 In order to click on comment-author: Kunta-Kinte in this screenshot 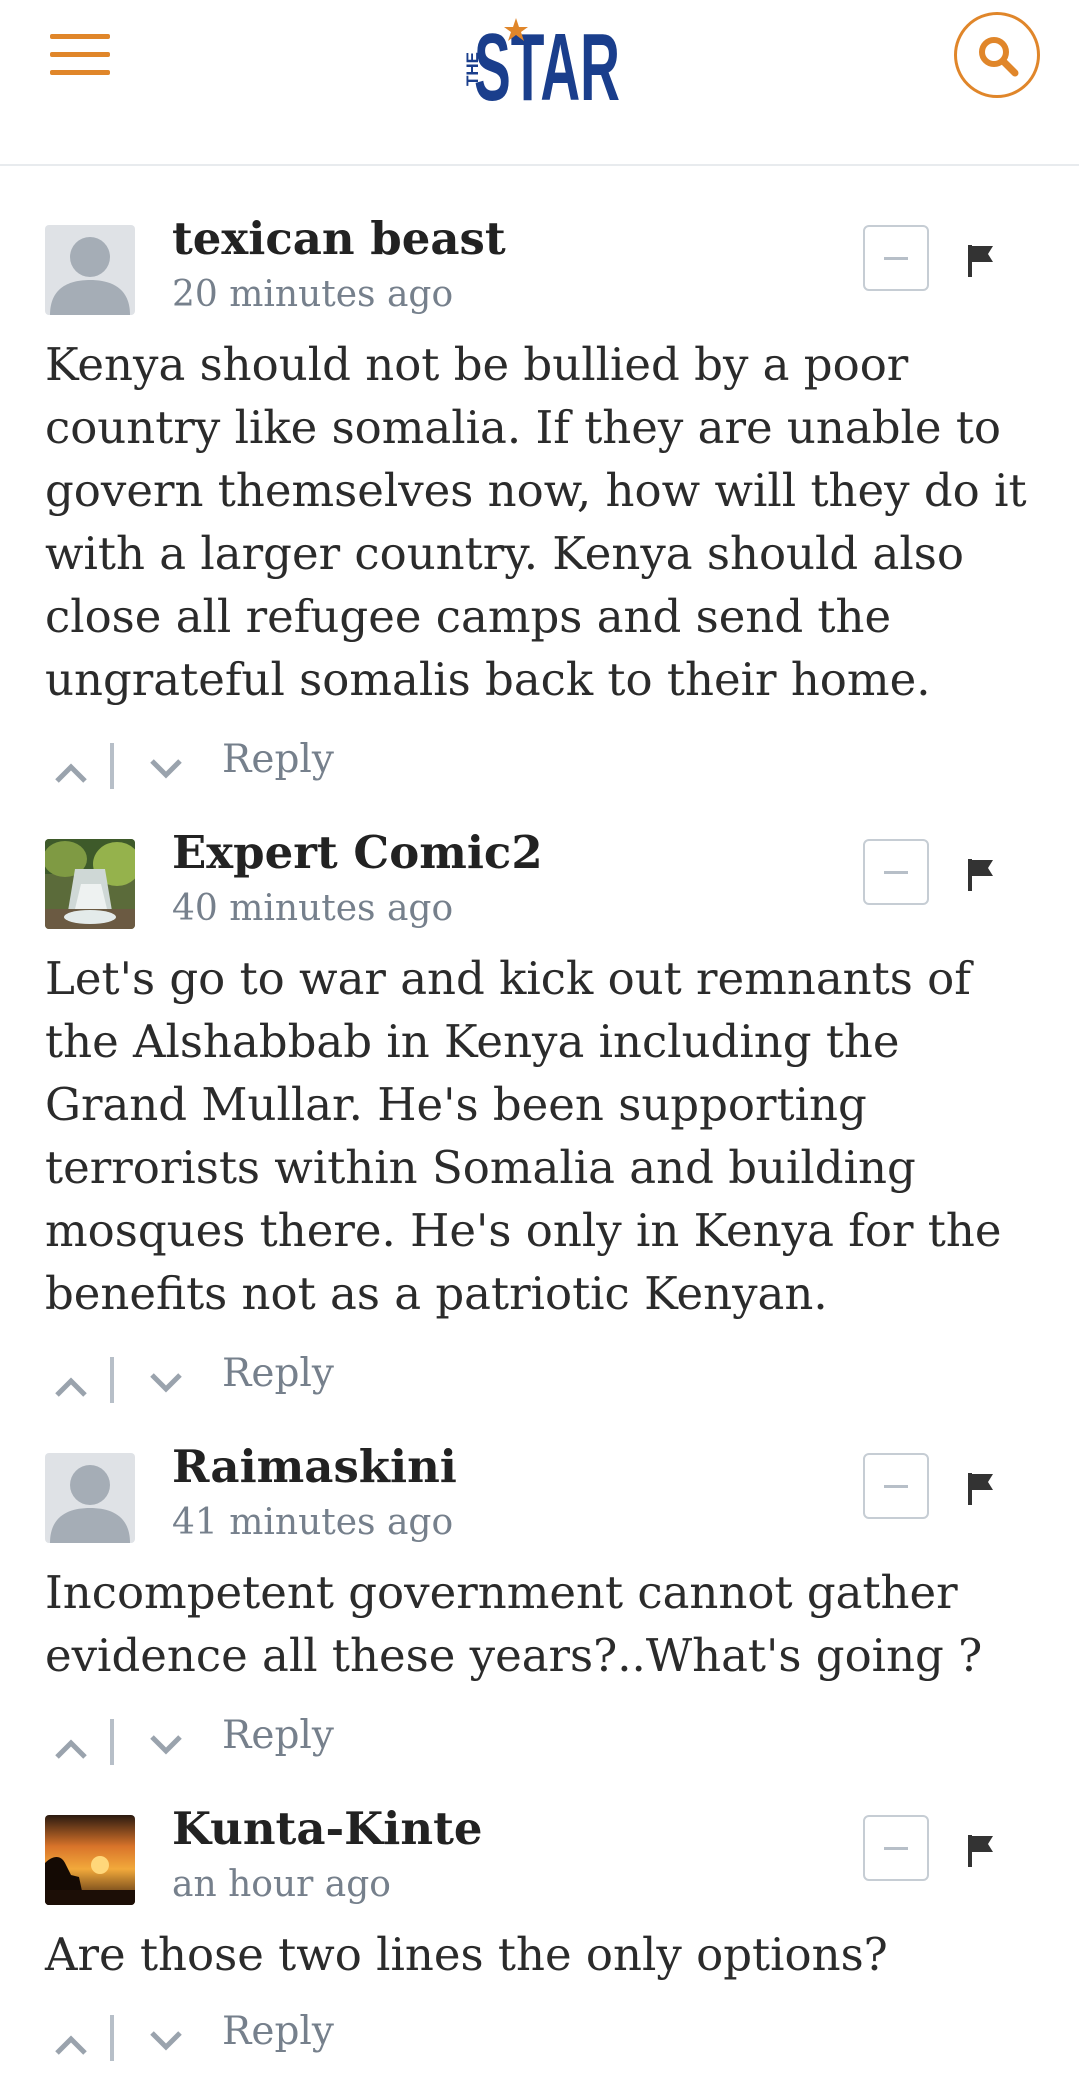, I will do `click(327, 1829)`.